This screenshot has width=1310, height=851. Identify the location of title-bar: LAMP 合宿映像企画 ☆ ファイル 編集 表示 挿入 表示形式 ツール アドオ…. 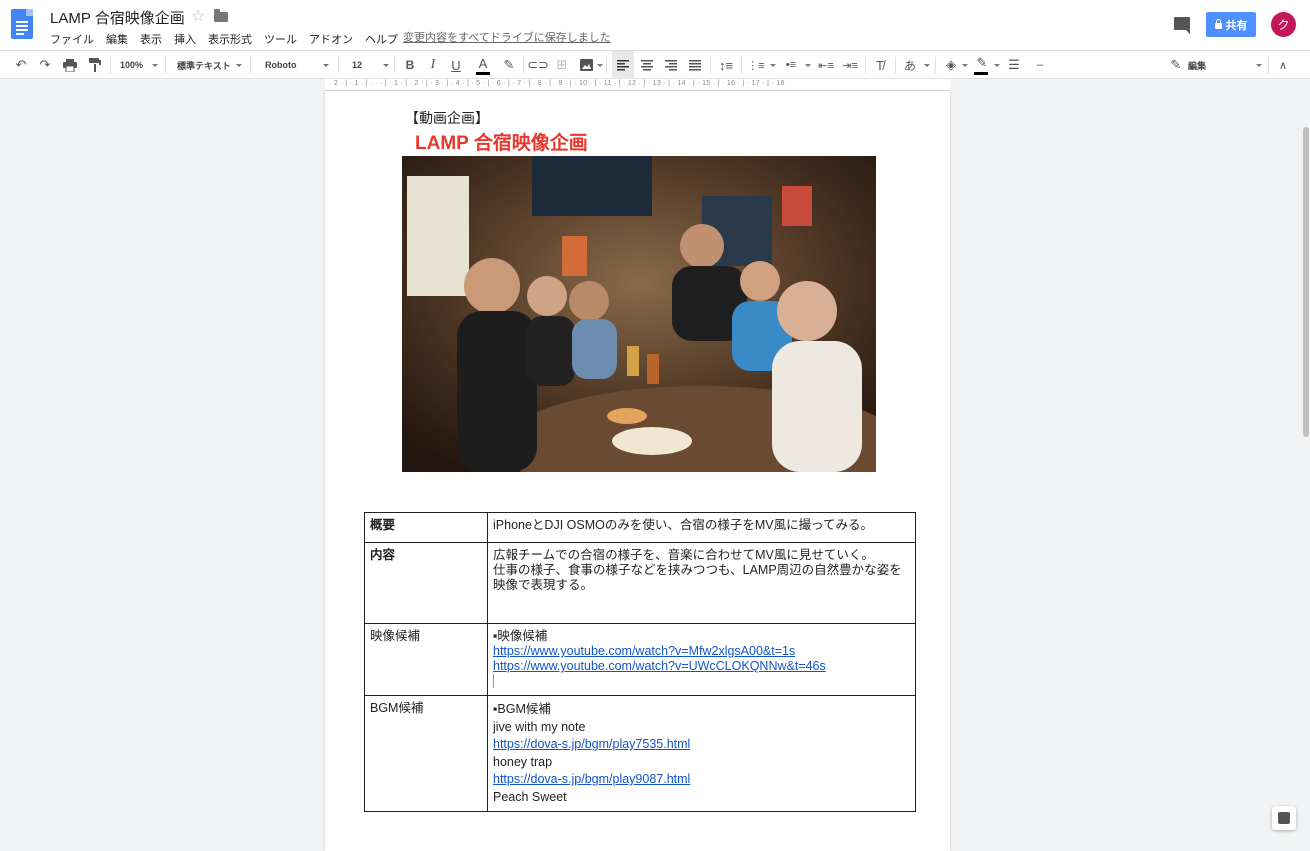
(655, 25).